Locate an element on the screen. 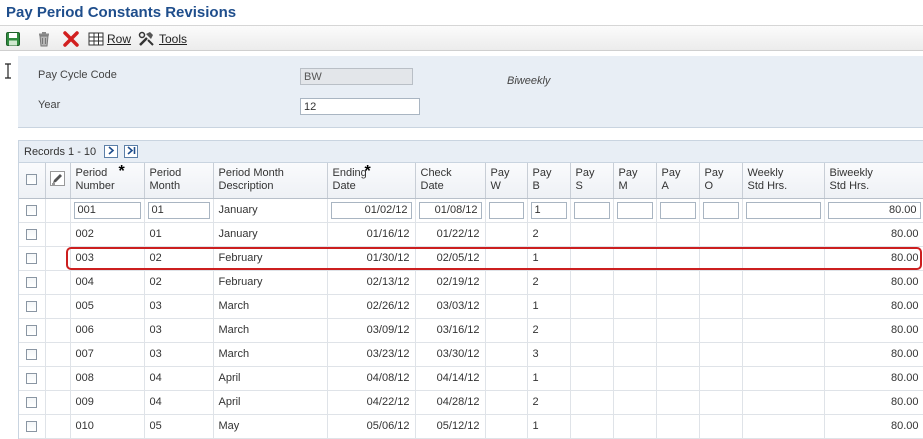 The height and width of the screenshot is (439, 923). col-check-date: Check Date is located at coordinates (450, 181).